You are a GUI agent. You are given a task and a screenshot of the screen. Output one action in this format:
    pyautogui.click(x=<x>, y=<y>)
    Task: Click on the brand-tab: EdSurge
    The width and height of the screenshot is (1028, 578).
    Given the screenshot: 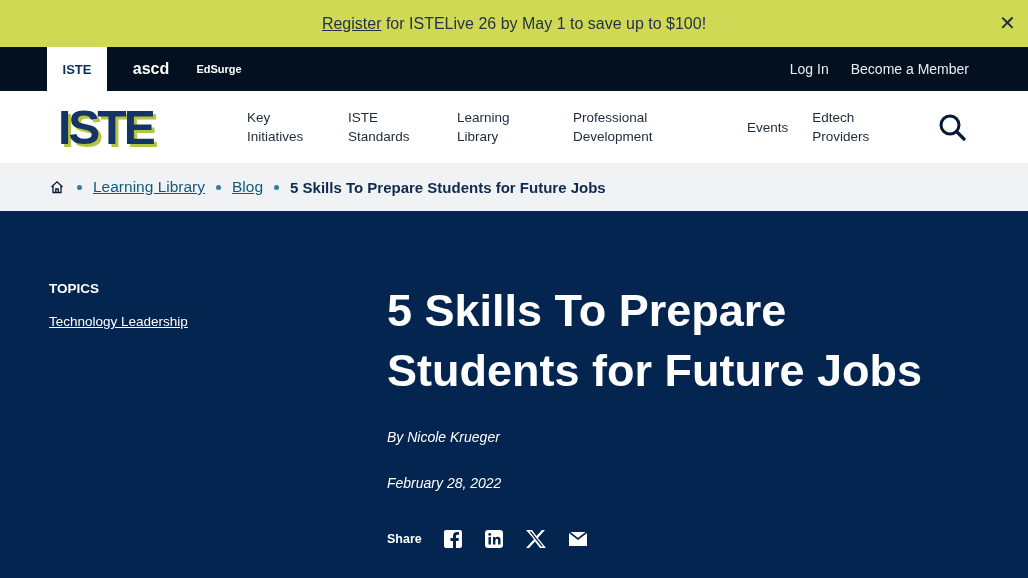 What is the action you would take?
    pyautogui.click(x=219, y=69)
    